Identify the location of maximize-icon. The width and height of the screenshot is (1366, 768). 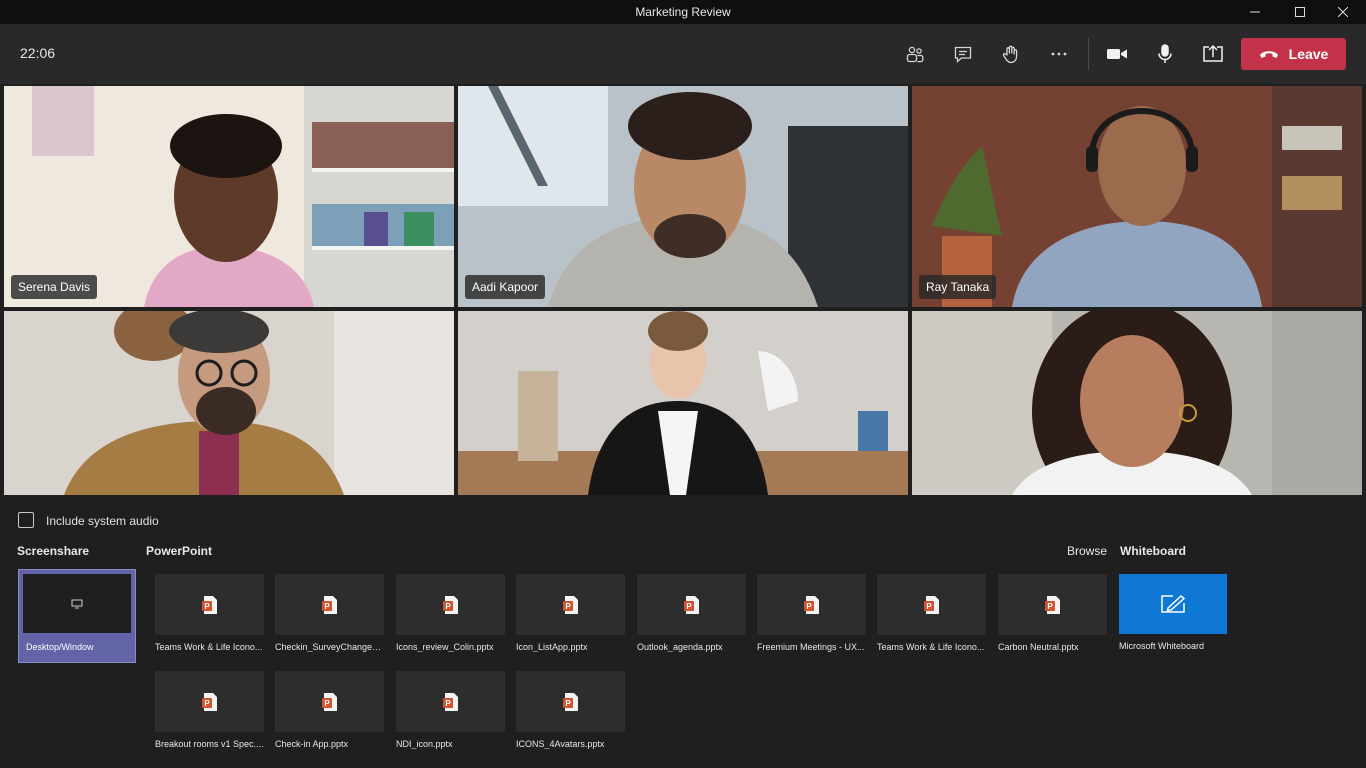
(1300, 12).